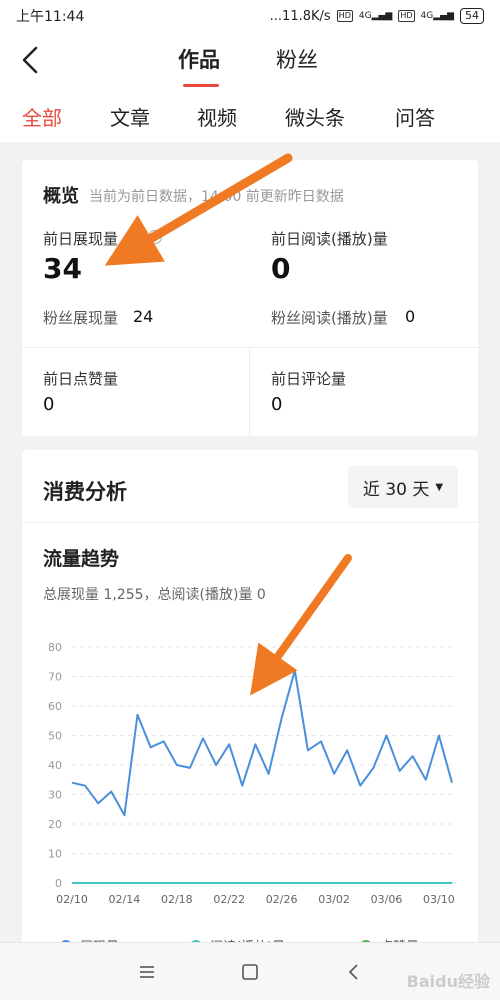 The image size is (500, 1000). What do you see at coordinates (410, 316) in the screenshot?
I see `fan-reads-value: 0` at bounding box center [410, 316].